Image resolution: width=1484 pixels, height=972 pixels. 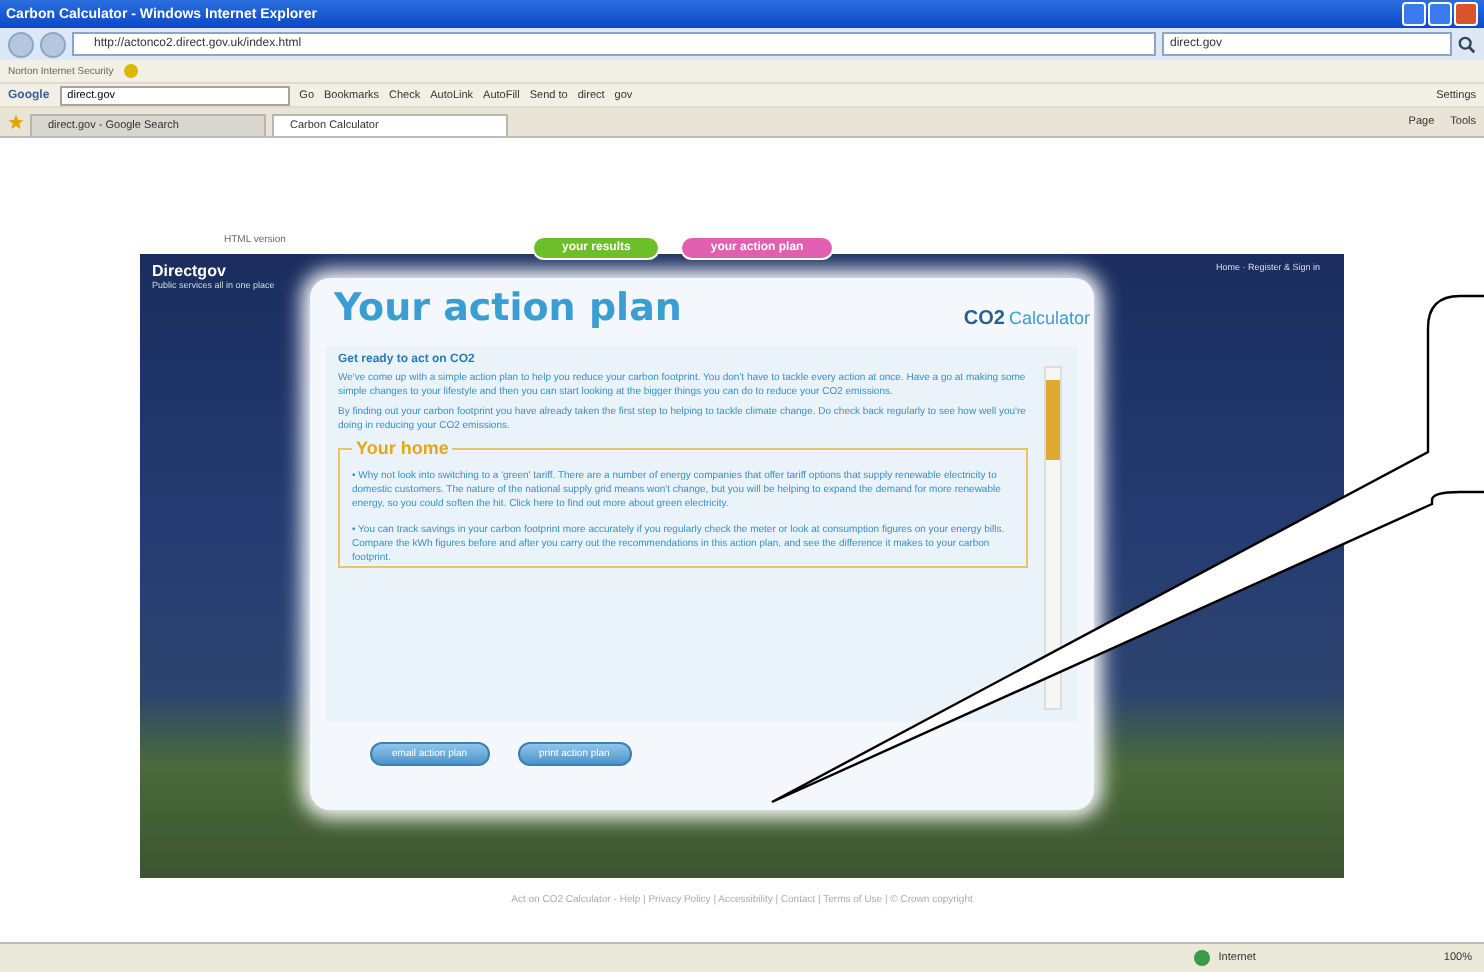 I want to click on site-name: Directgov, so click(x=213, y=271).